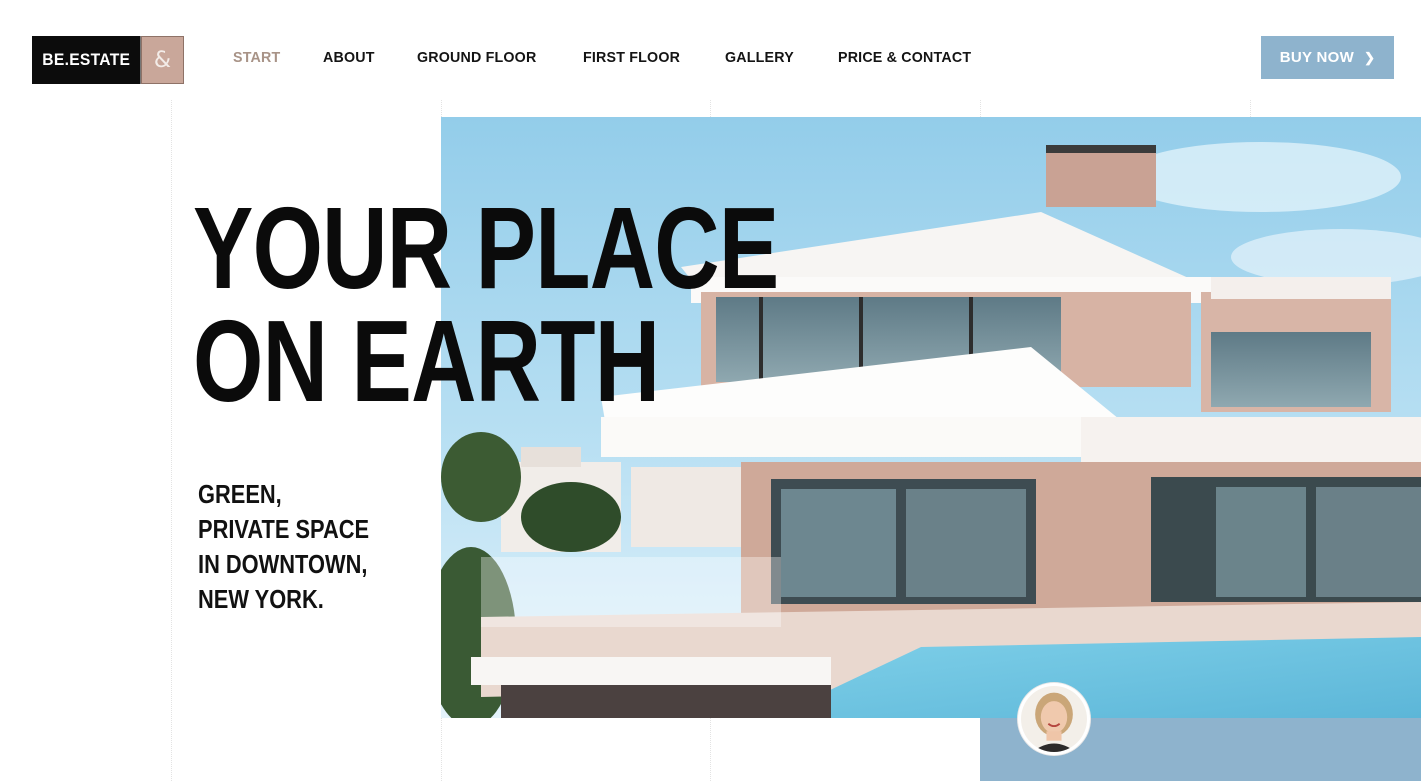  I want to click on subline-line: PRIVATE SPACE, so click(284, 529).